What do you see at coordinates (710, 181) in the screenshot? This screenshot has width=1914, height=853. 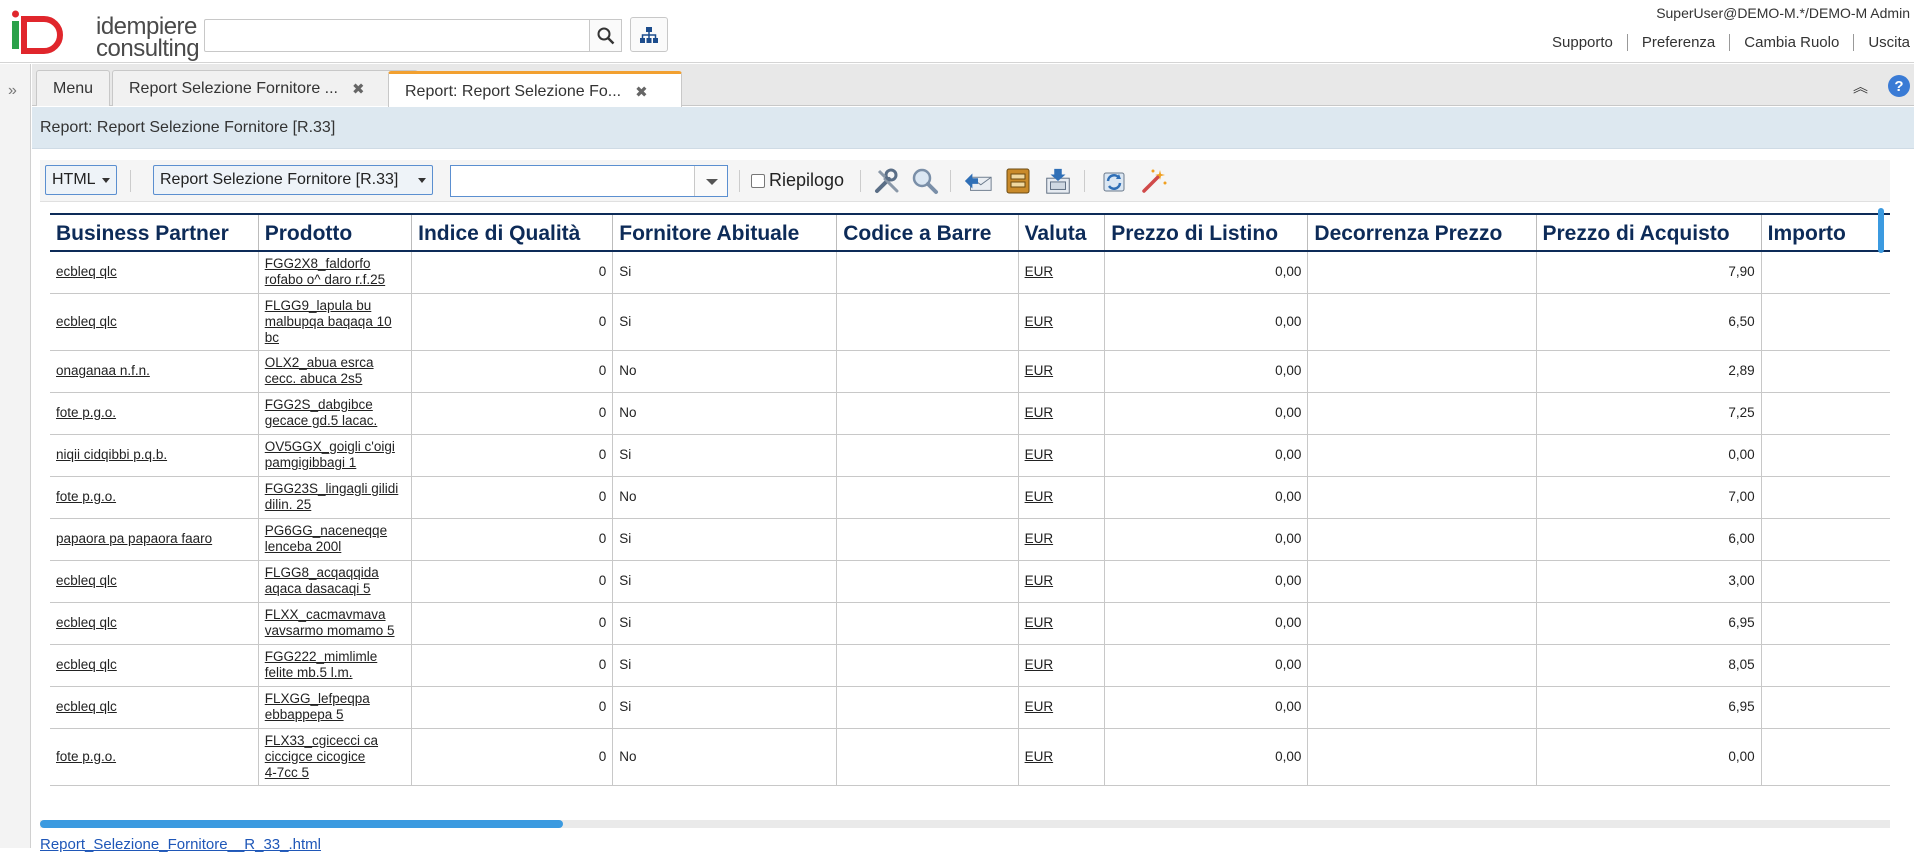 I see `combo-dropdown-button` at bounding box center [710, 181].